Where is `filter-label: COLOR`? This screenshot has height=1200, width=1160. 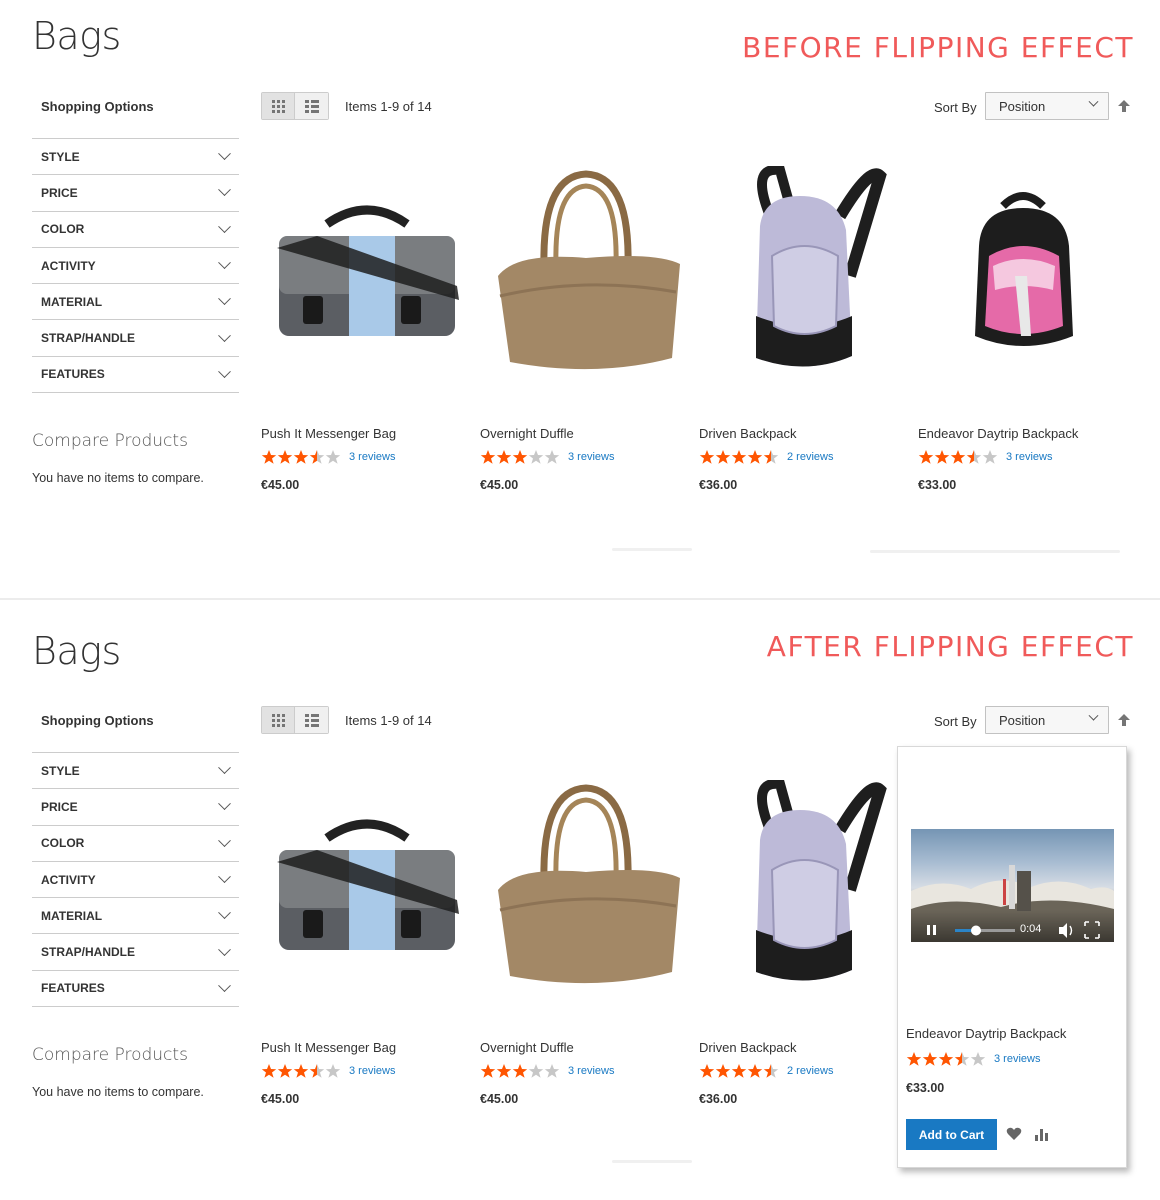 filter-label: COLOR is located at coordinates (63, 229).